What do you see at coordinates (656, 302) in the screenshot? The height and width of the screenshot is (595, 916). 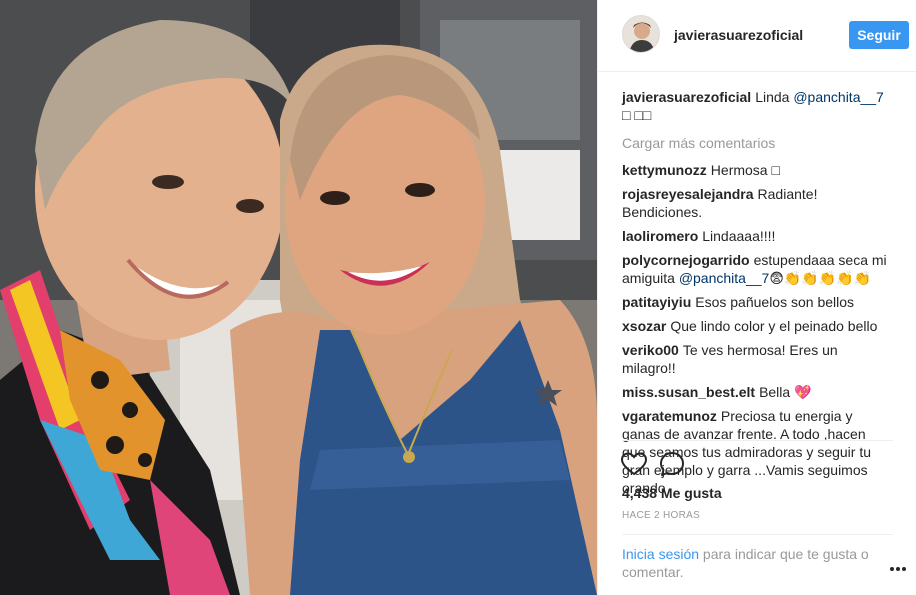 I see `comment-username: patitayiyiu` at bounding box center [656, 302].